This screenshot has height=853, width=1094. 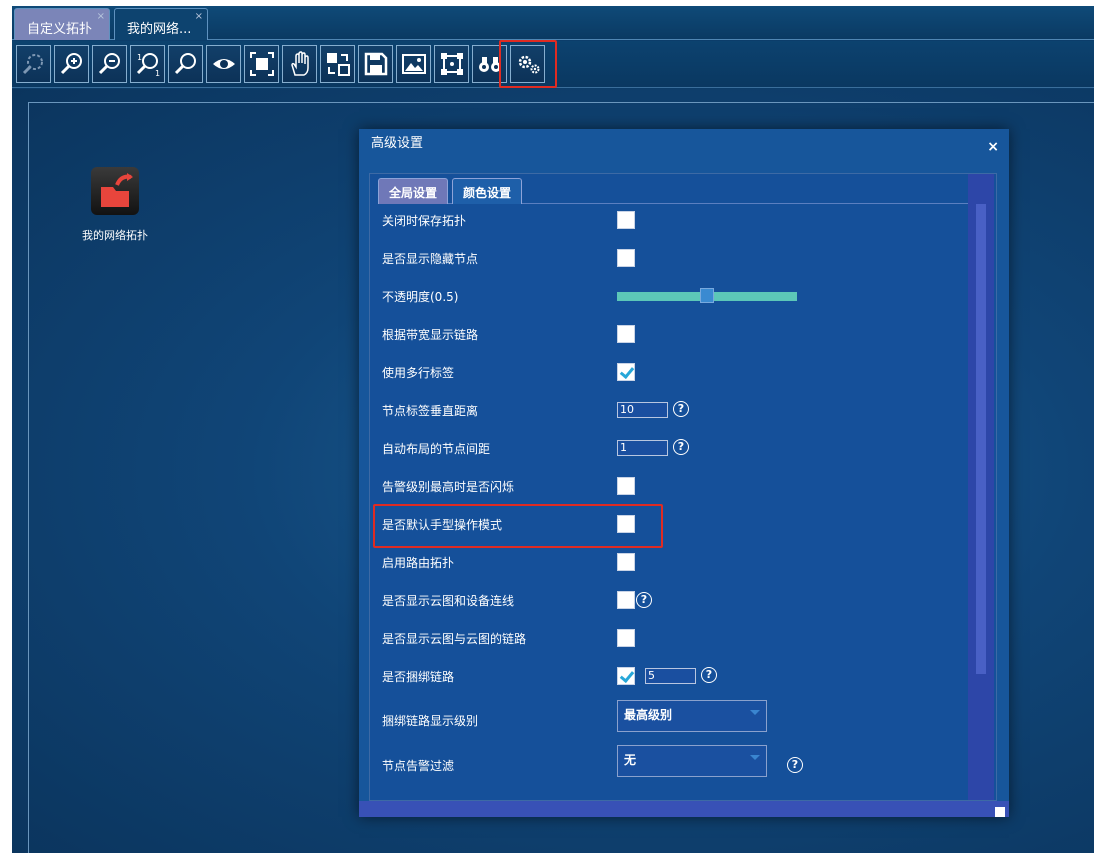 I want to click on fit-screen-button, so click(x=261, y=64).